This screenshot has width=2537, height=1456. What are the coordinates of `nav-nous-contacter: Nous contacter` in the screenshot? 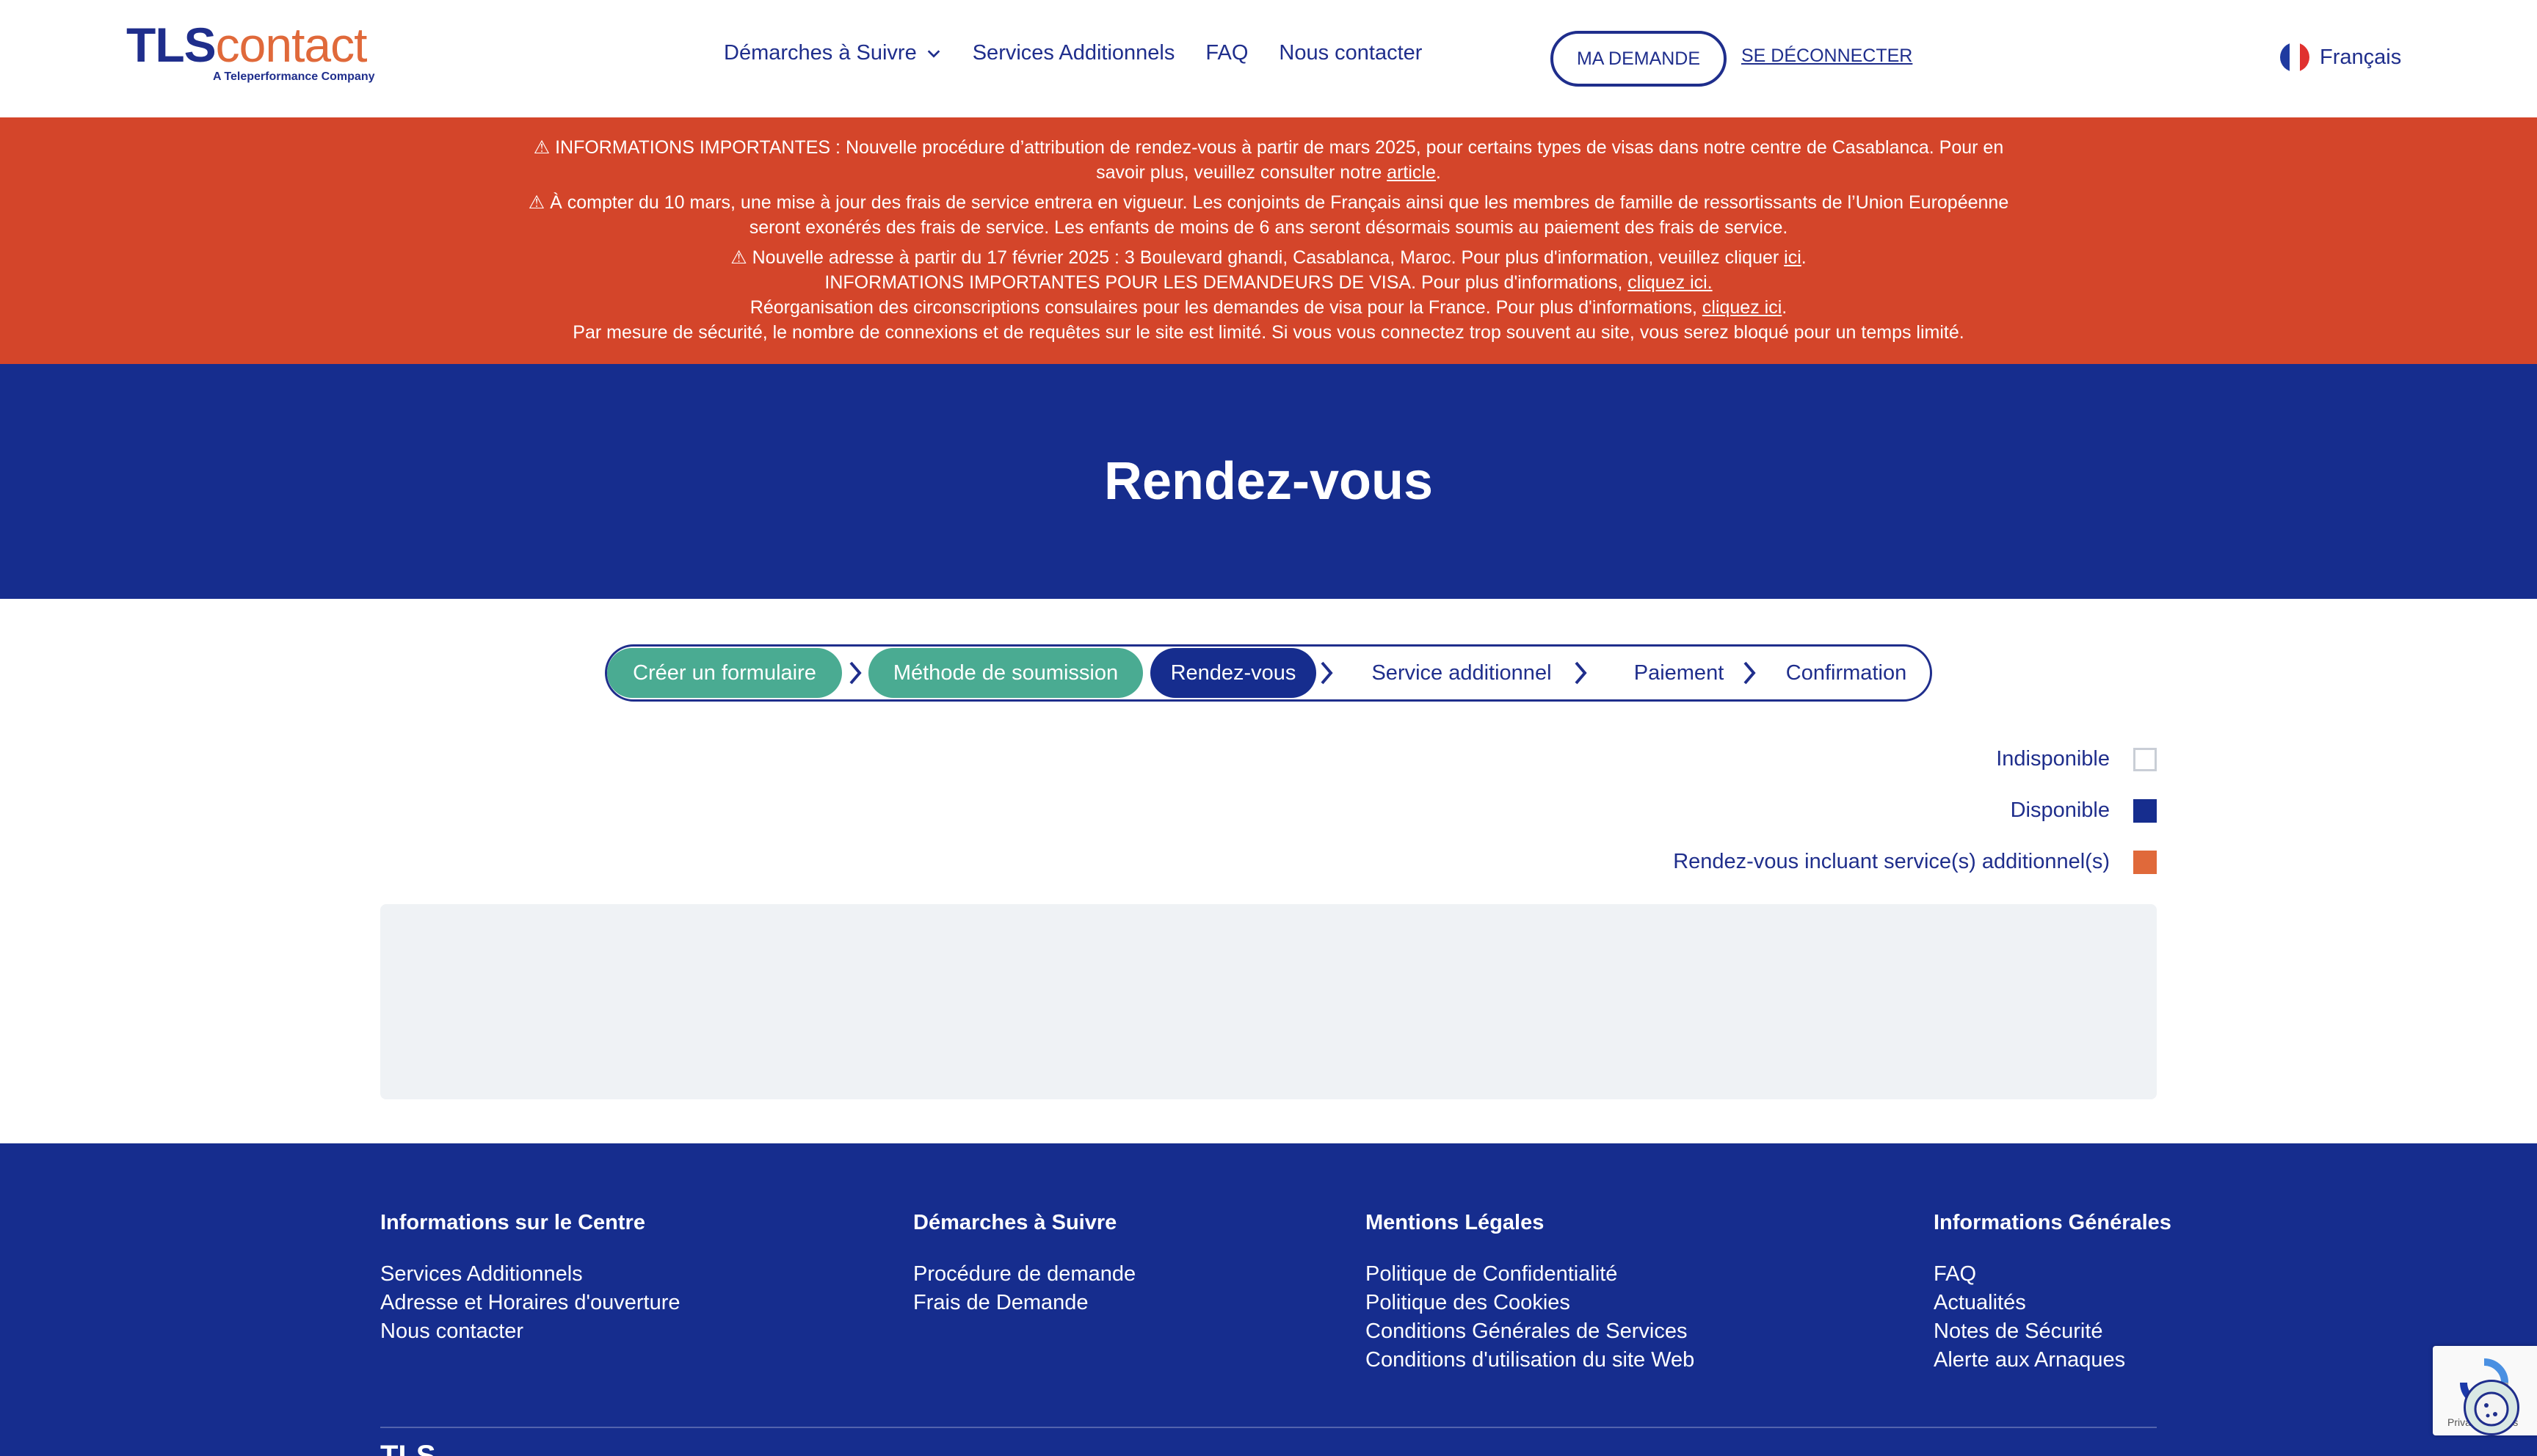 It's located at (1350, 53).